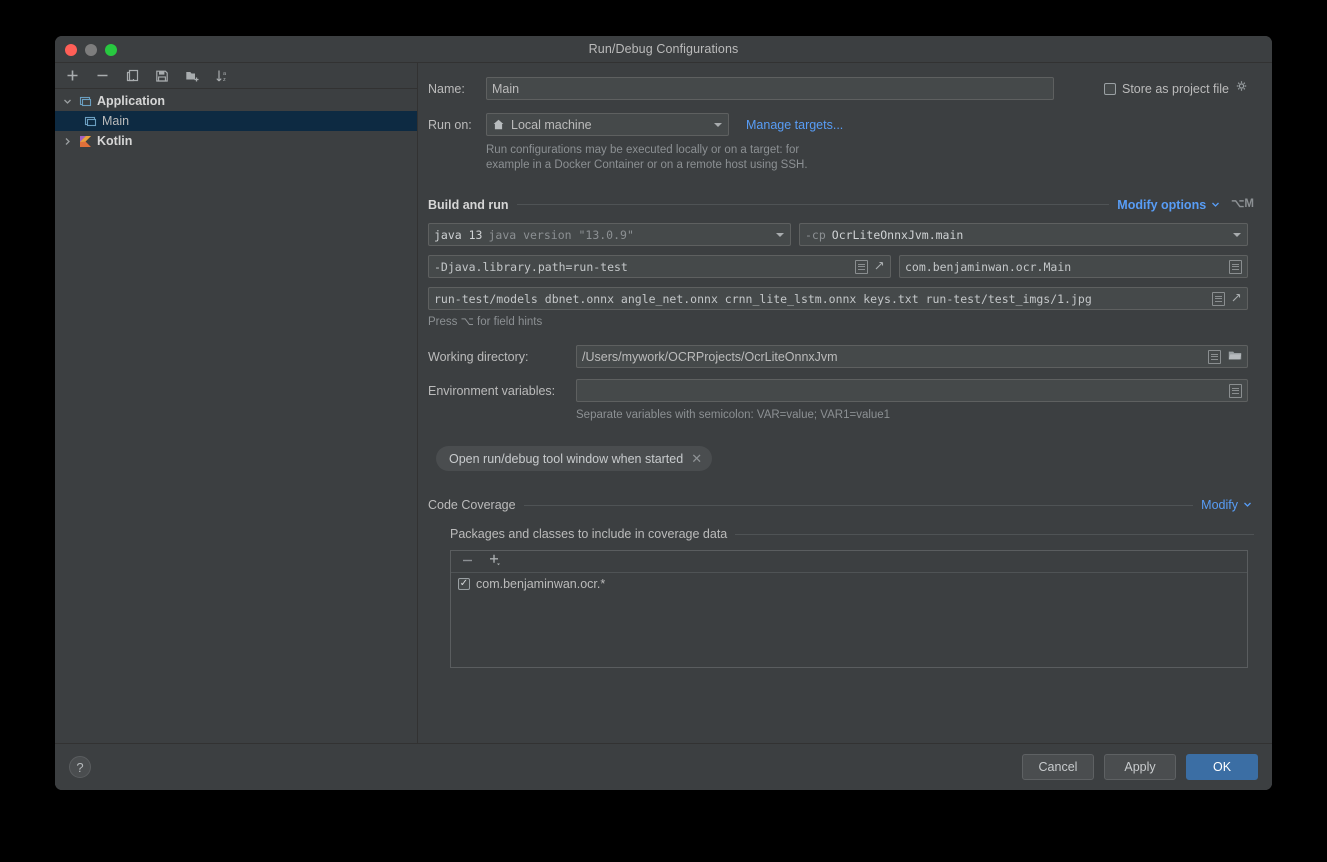  Describe the element at coordinates (236, 101) in the screenshot. I see `tree-item-application: Application` at that location.